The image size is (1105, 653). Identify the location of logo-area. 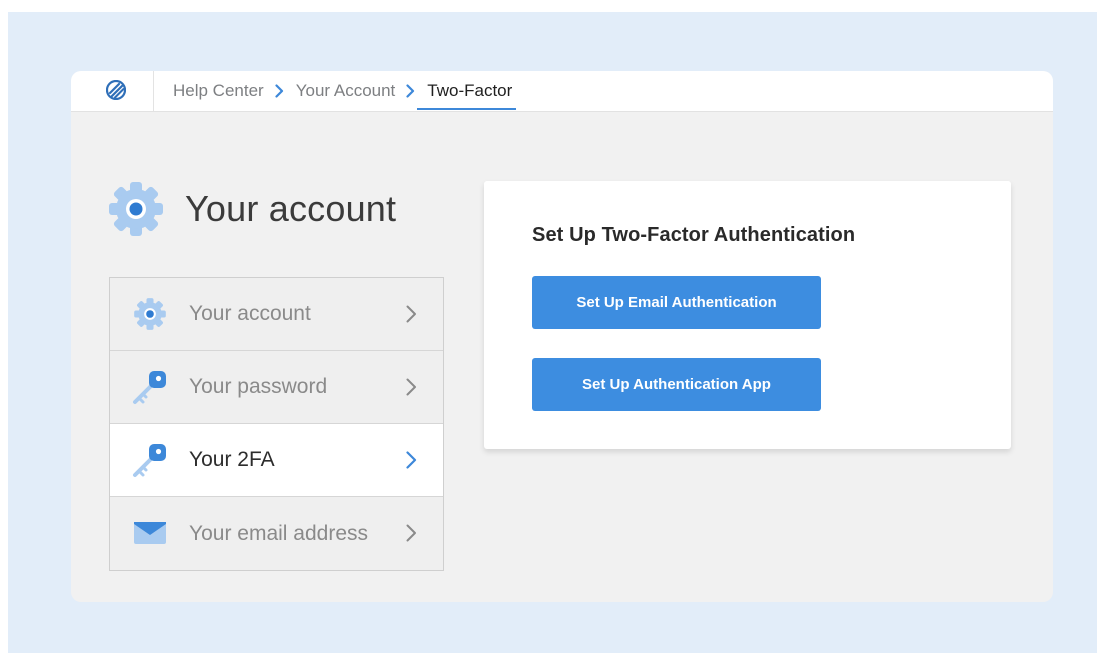
(112, 91).